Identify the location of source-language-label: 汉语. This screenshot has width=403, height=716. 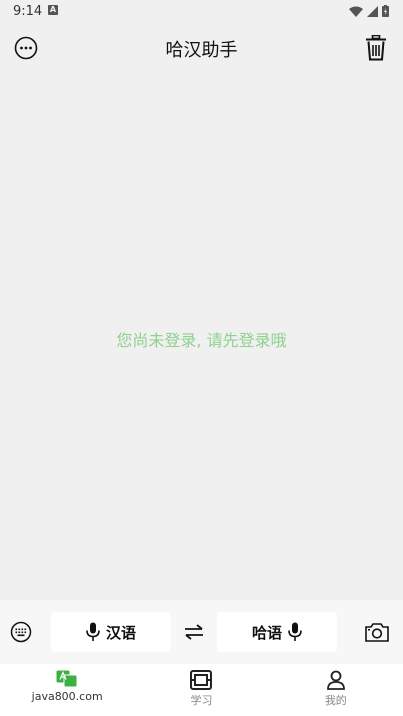
(120, 632).